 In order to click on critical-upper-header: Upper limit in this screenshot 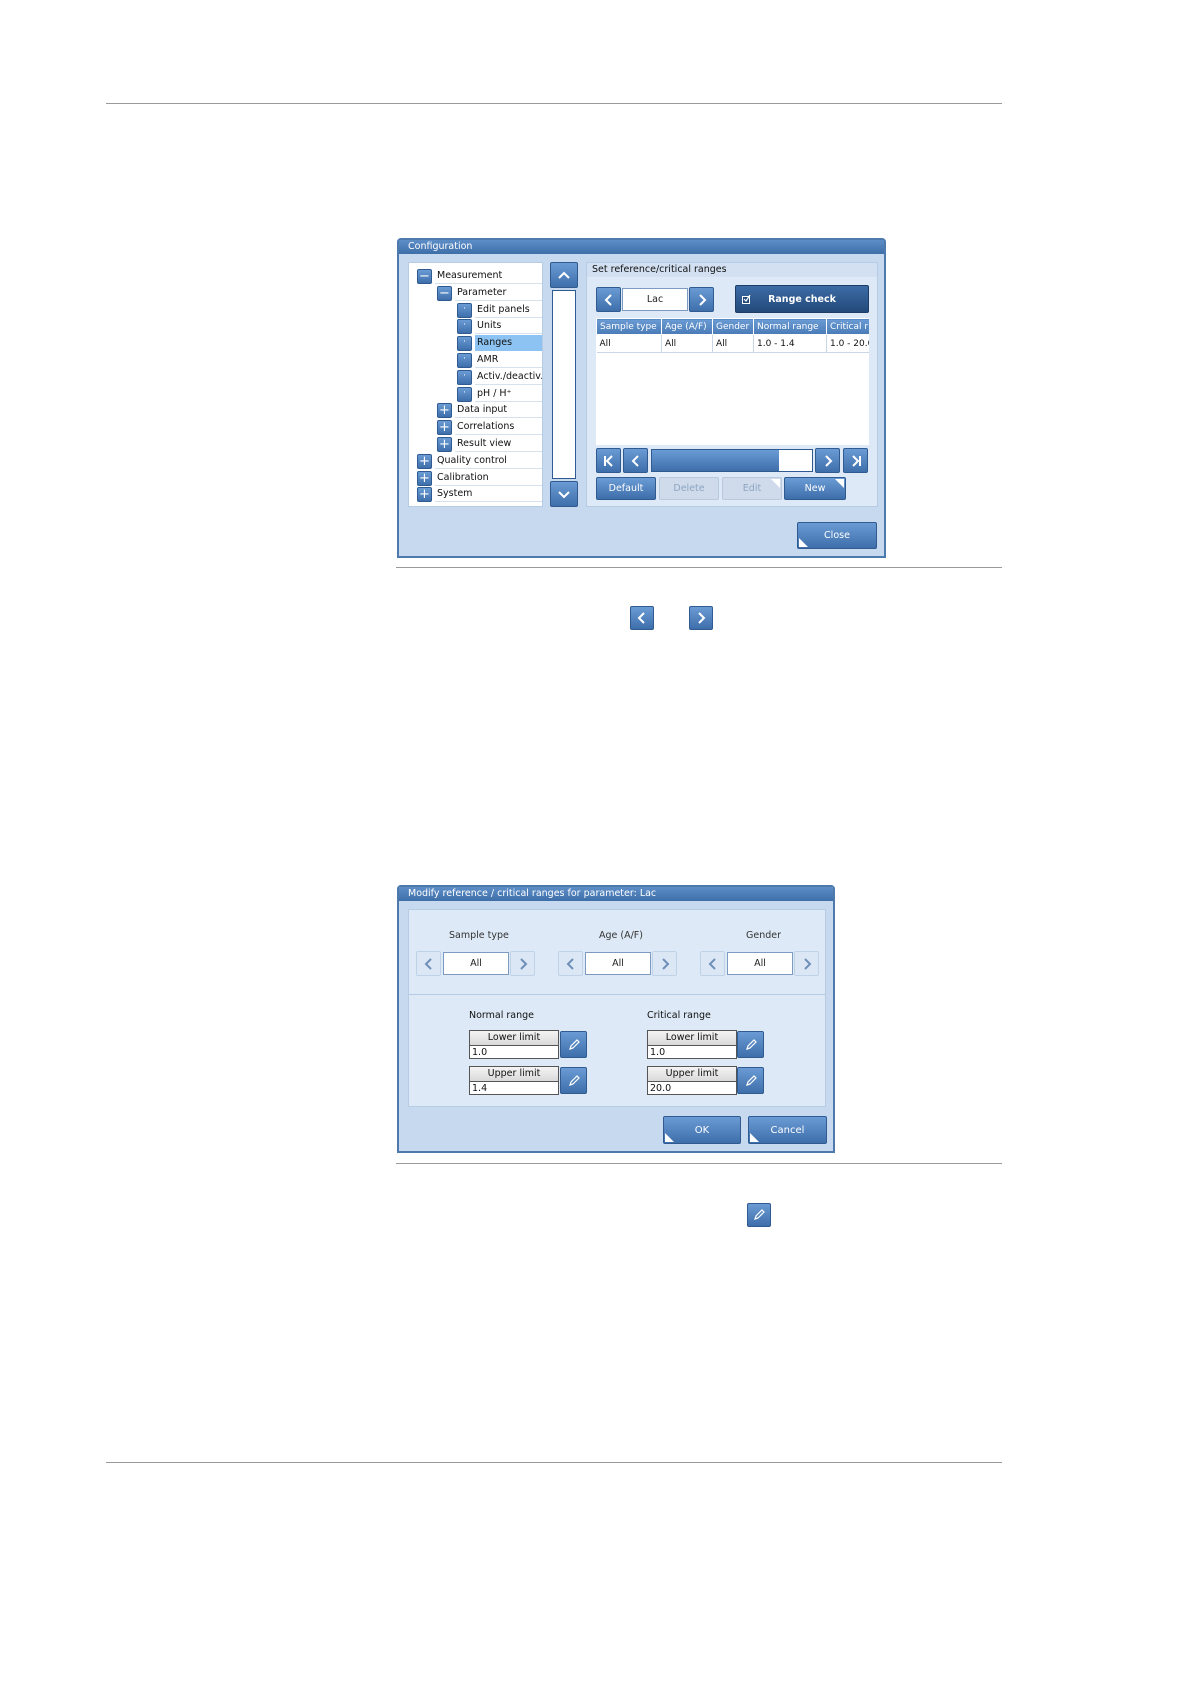, I will do `click(692, 1074)`.